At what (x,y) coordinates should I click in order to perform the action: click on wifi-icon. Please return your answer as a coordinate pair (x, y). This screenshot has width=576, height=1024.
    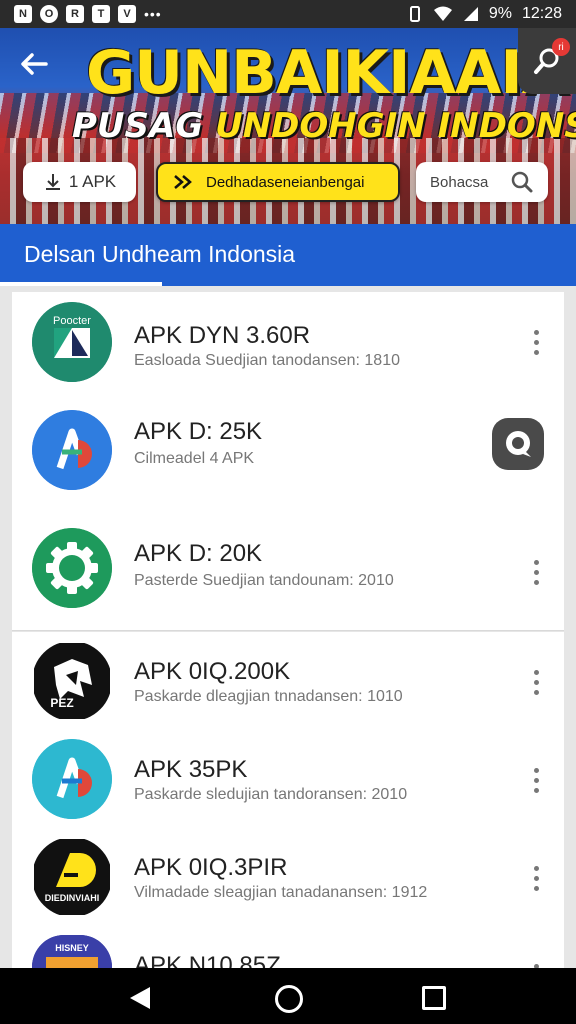
    Looking at the image, I should click on (442, 13).